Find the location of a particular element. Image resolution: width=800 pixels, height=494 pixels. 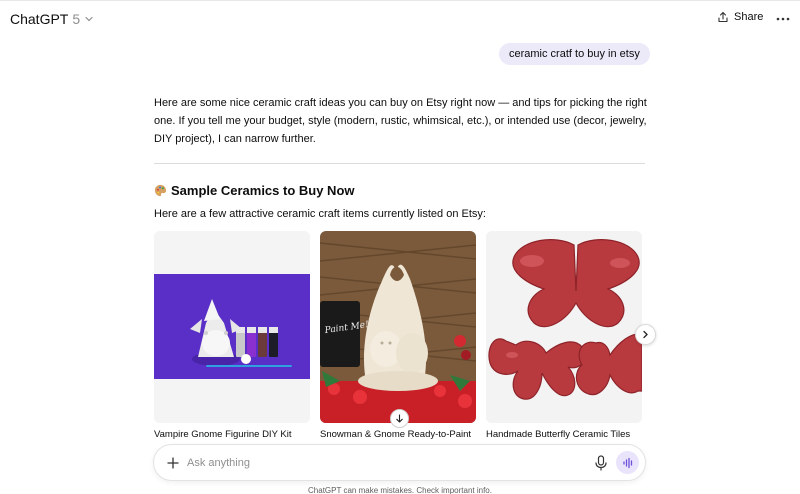

section-heading: Sample Ceramics to Buy Now is located at coordinates (254, 190).